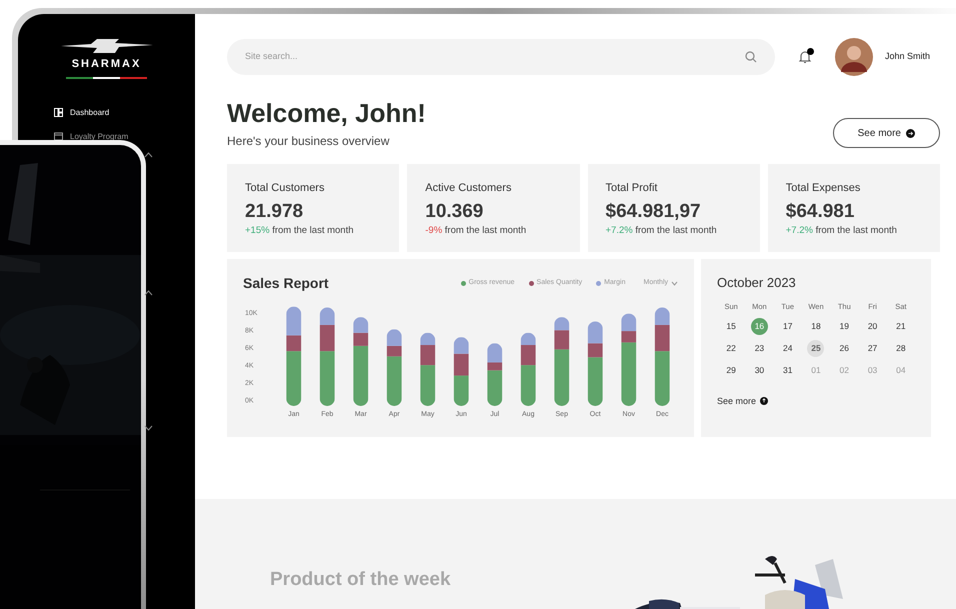 This screenshot has width=956, height=609. I want to click on stat-change: +15% from the last month, so click(300, 231).